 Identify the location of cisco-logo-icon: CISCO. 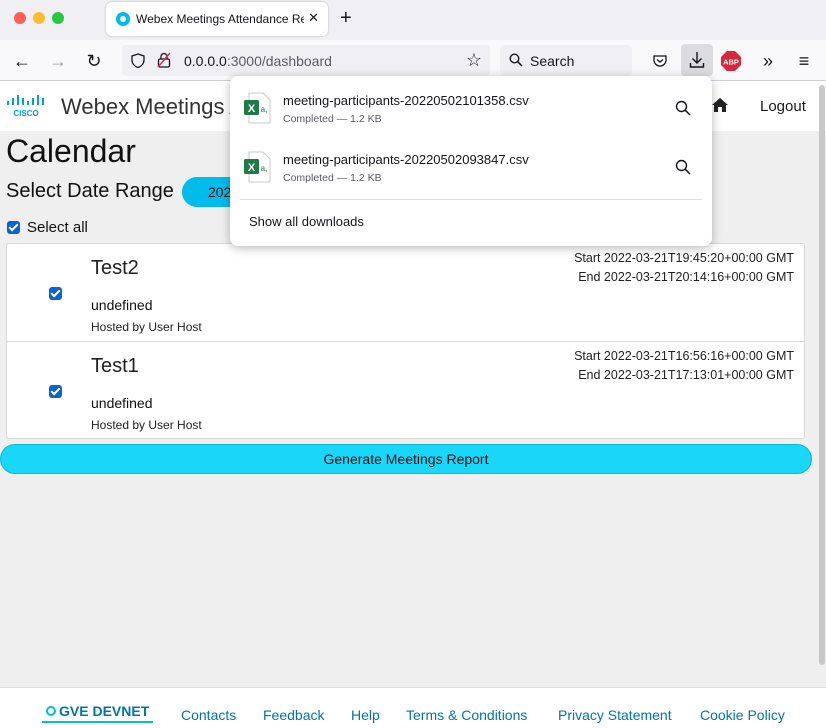
(25, 106).